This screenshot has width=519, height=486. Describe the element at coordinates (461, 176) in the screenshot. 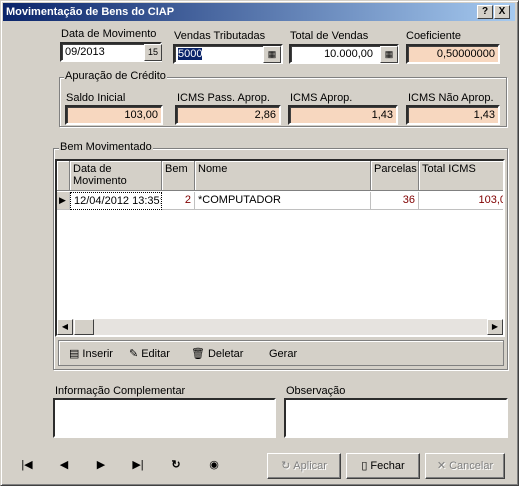

I see `col-total-icms: Total ICMS` at that location.